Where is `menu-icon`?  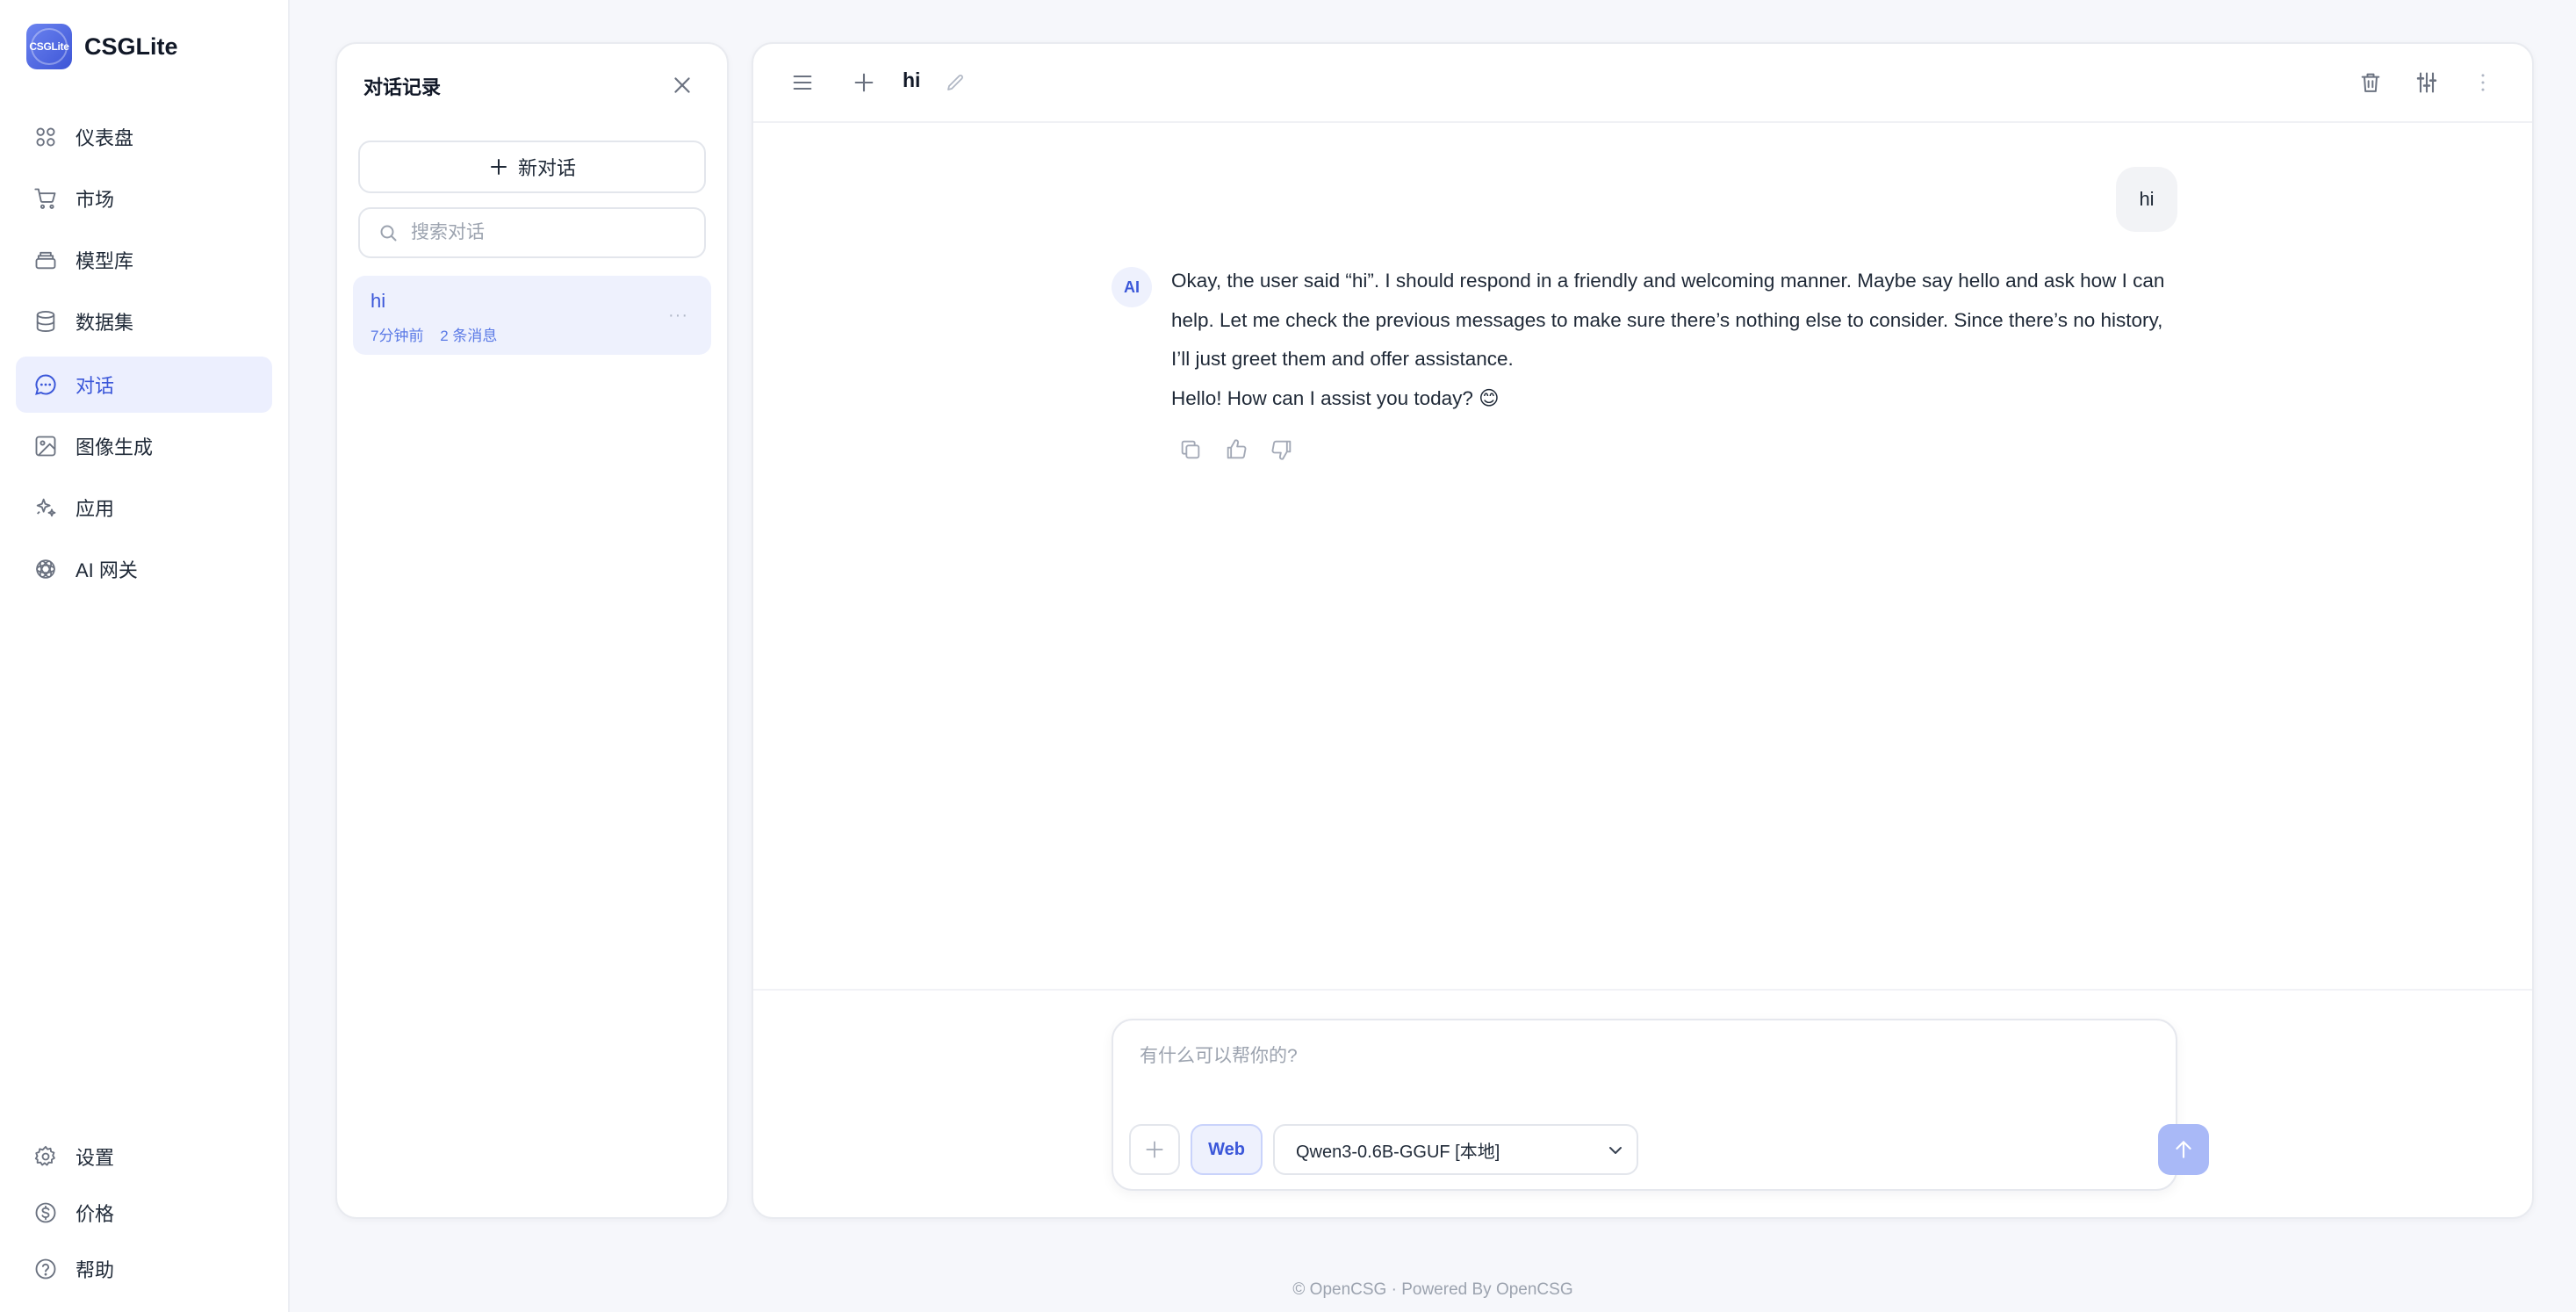 menu-icon is located at coordinates (802, 82).